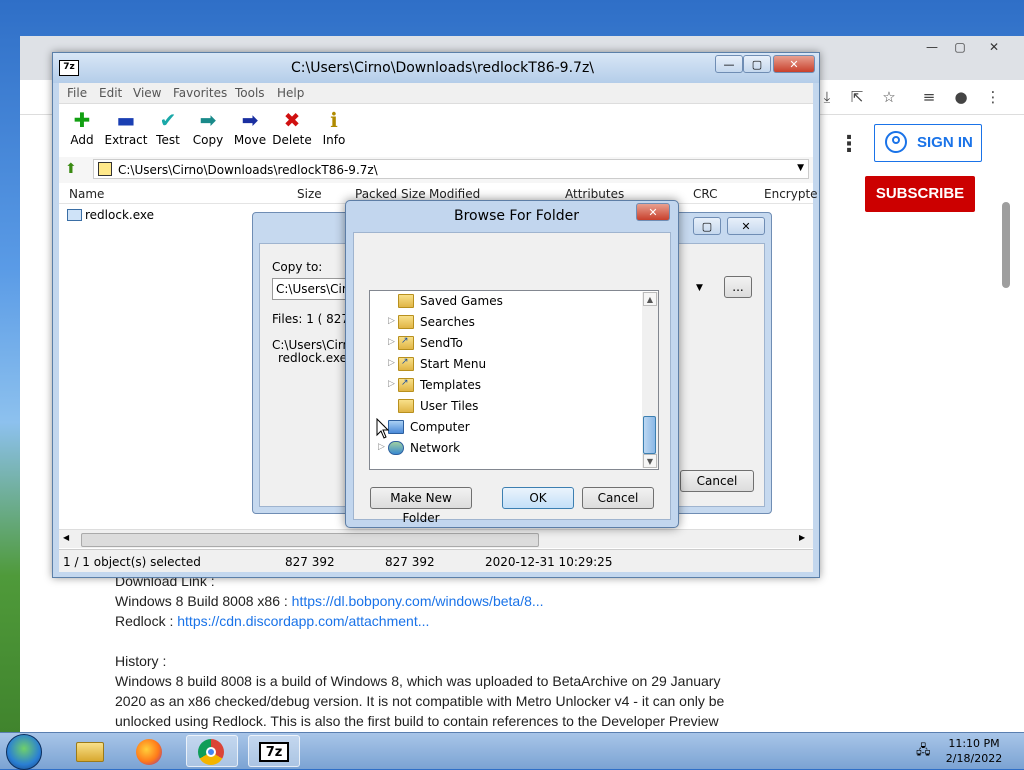 Image resolution: width=1024 pixels, height=770 pixels. I want to click on menu-view: View, so click(147, 93).